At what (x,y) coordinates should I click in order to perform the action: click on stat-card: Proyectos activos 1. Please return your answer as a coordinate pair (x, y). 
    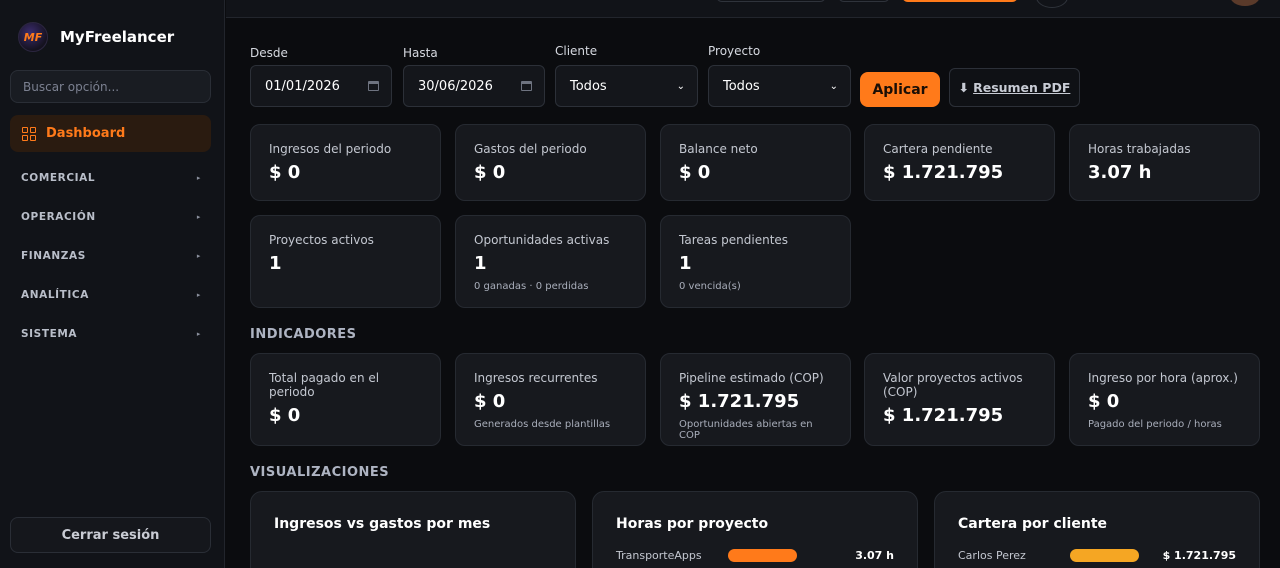
    Looking at the image, I should click on (345, 261).